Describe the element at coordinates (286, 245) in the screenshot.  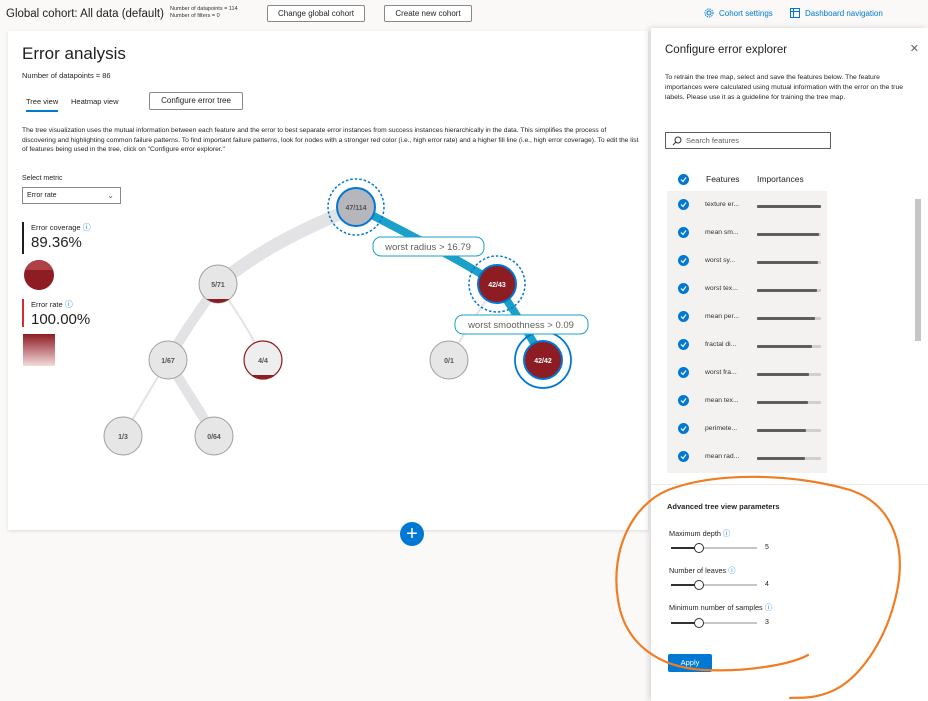
I see `tree-link` at that location.